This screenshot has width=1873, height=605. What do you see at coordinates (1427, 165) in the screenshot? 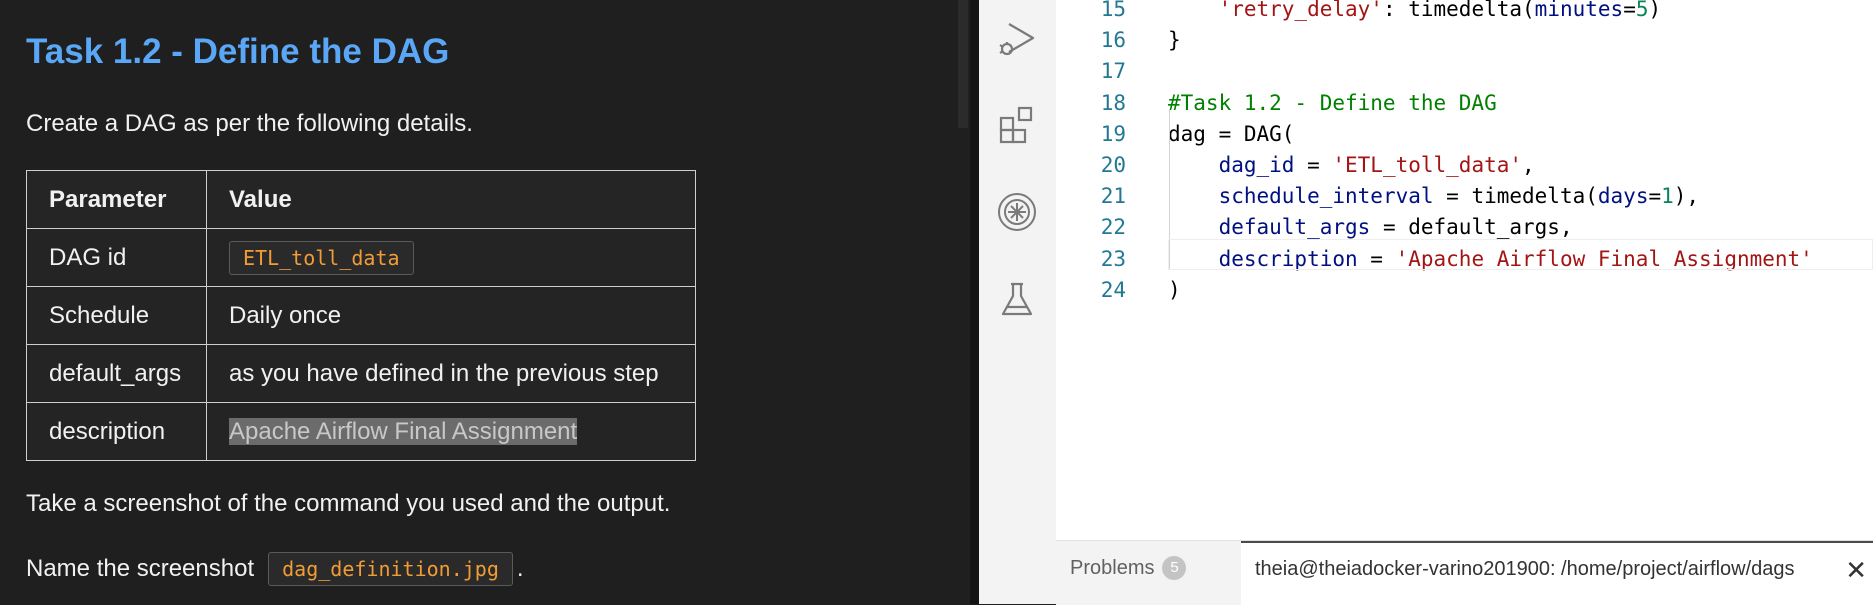
I see `code-token: 'ETL_toll_data'` at bounding box center [1427, 165].